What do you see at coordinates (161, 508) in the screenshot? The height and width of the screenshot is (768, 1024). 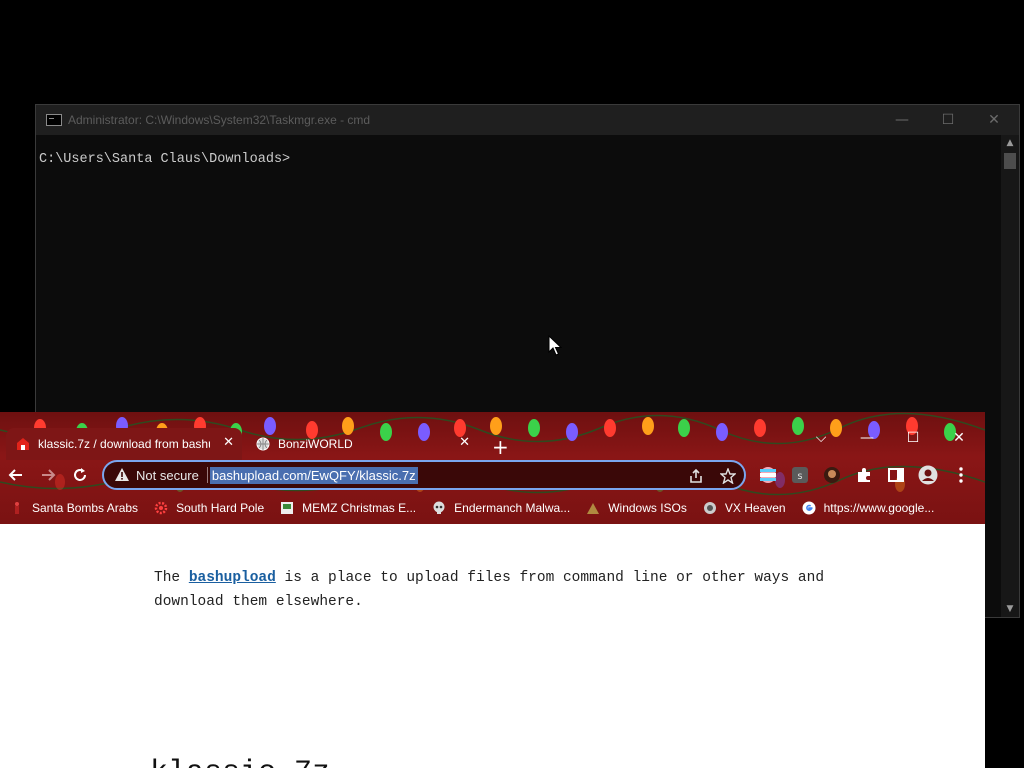 I see `red-gear-icon` at bounding box center [161, 508].